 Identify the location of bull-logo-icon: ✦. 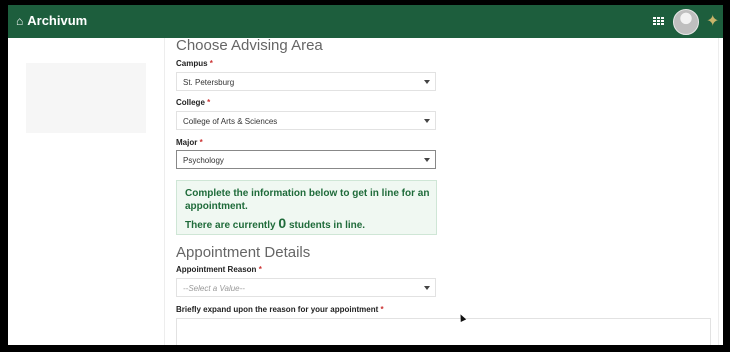
(713, 21).